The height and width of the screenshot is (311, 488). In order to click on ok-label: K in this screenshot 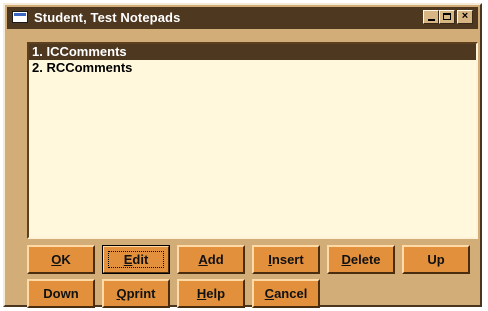, I will do `click(66, 259)`.